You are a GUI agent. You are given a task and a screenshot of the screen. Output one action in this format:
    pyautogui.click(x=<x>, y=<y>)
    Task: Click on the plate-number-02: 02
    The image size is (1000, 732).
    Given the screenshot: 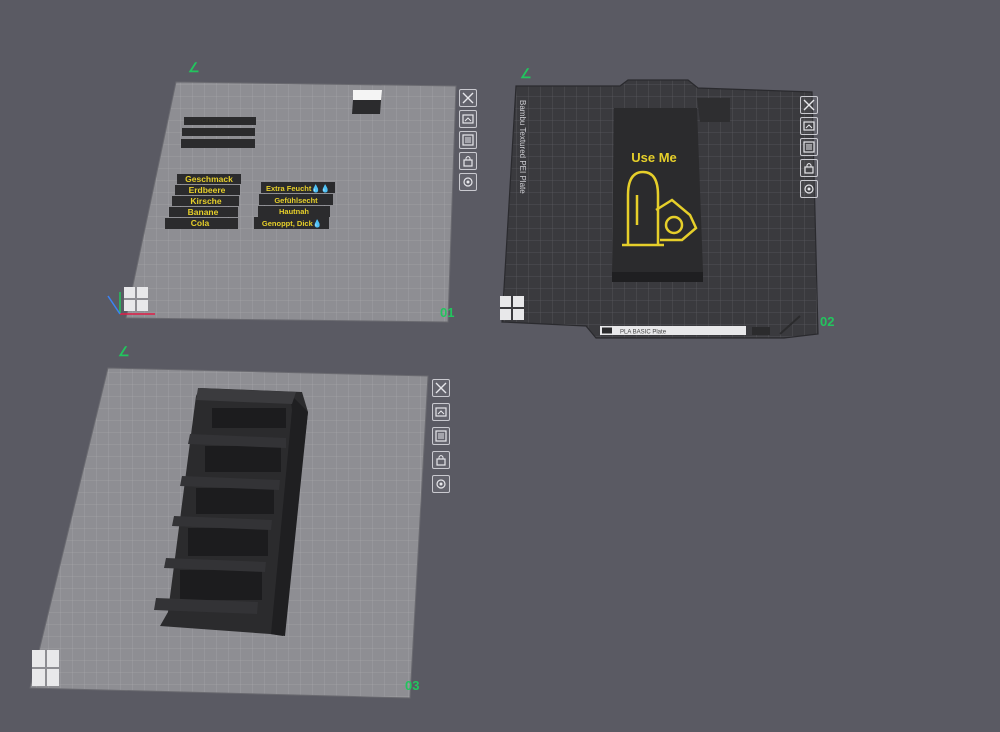 What is the action you would take?
    pyautogui.click(x=827, y=321)
    